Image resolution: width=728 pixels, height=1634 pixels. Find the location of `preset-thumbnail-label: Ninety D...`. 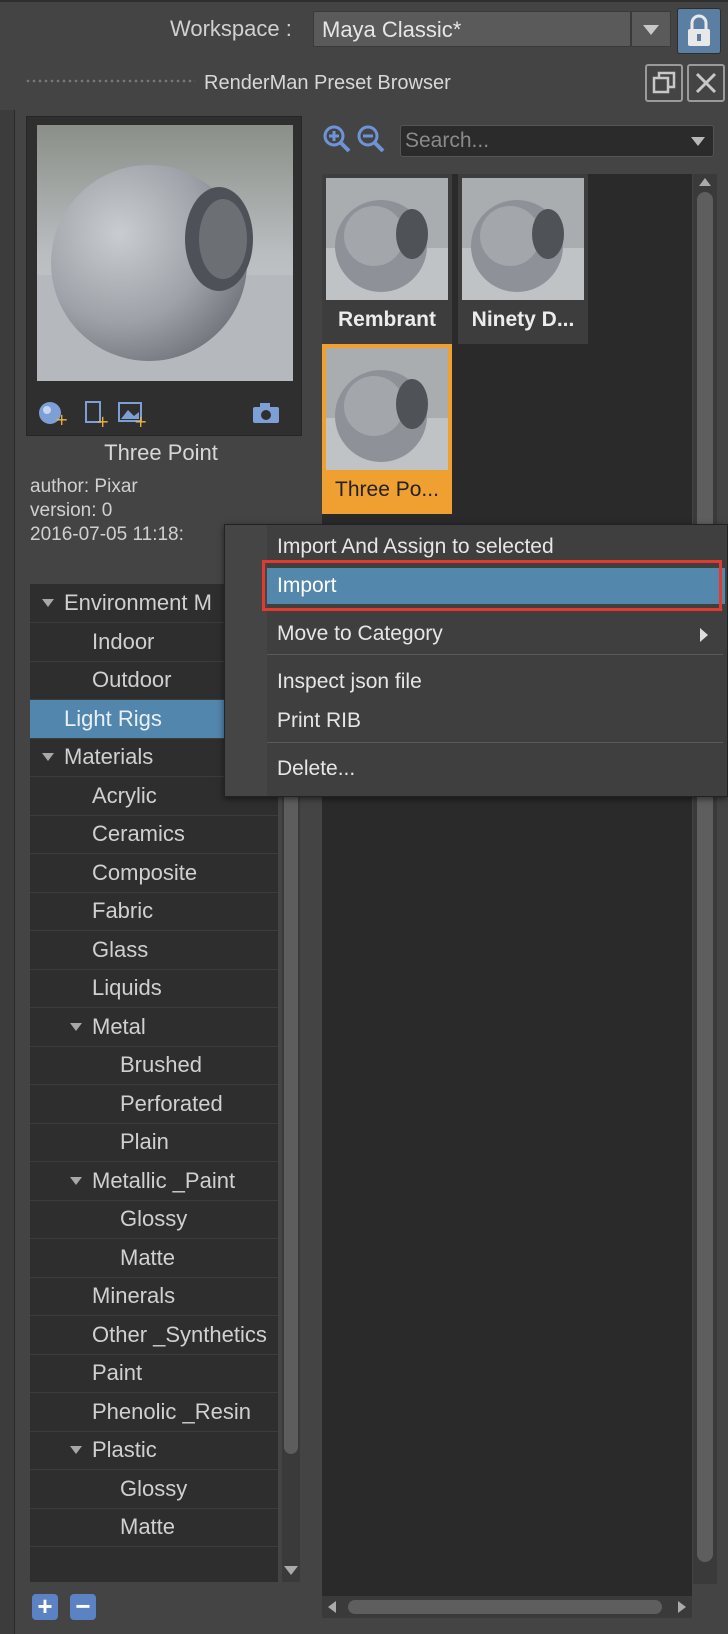

preset-thumbnail-label: Ninety D... is located at coordinates (523, 319).